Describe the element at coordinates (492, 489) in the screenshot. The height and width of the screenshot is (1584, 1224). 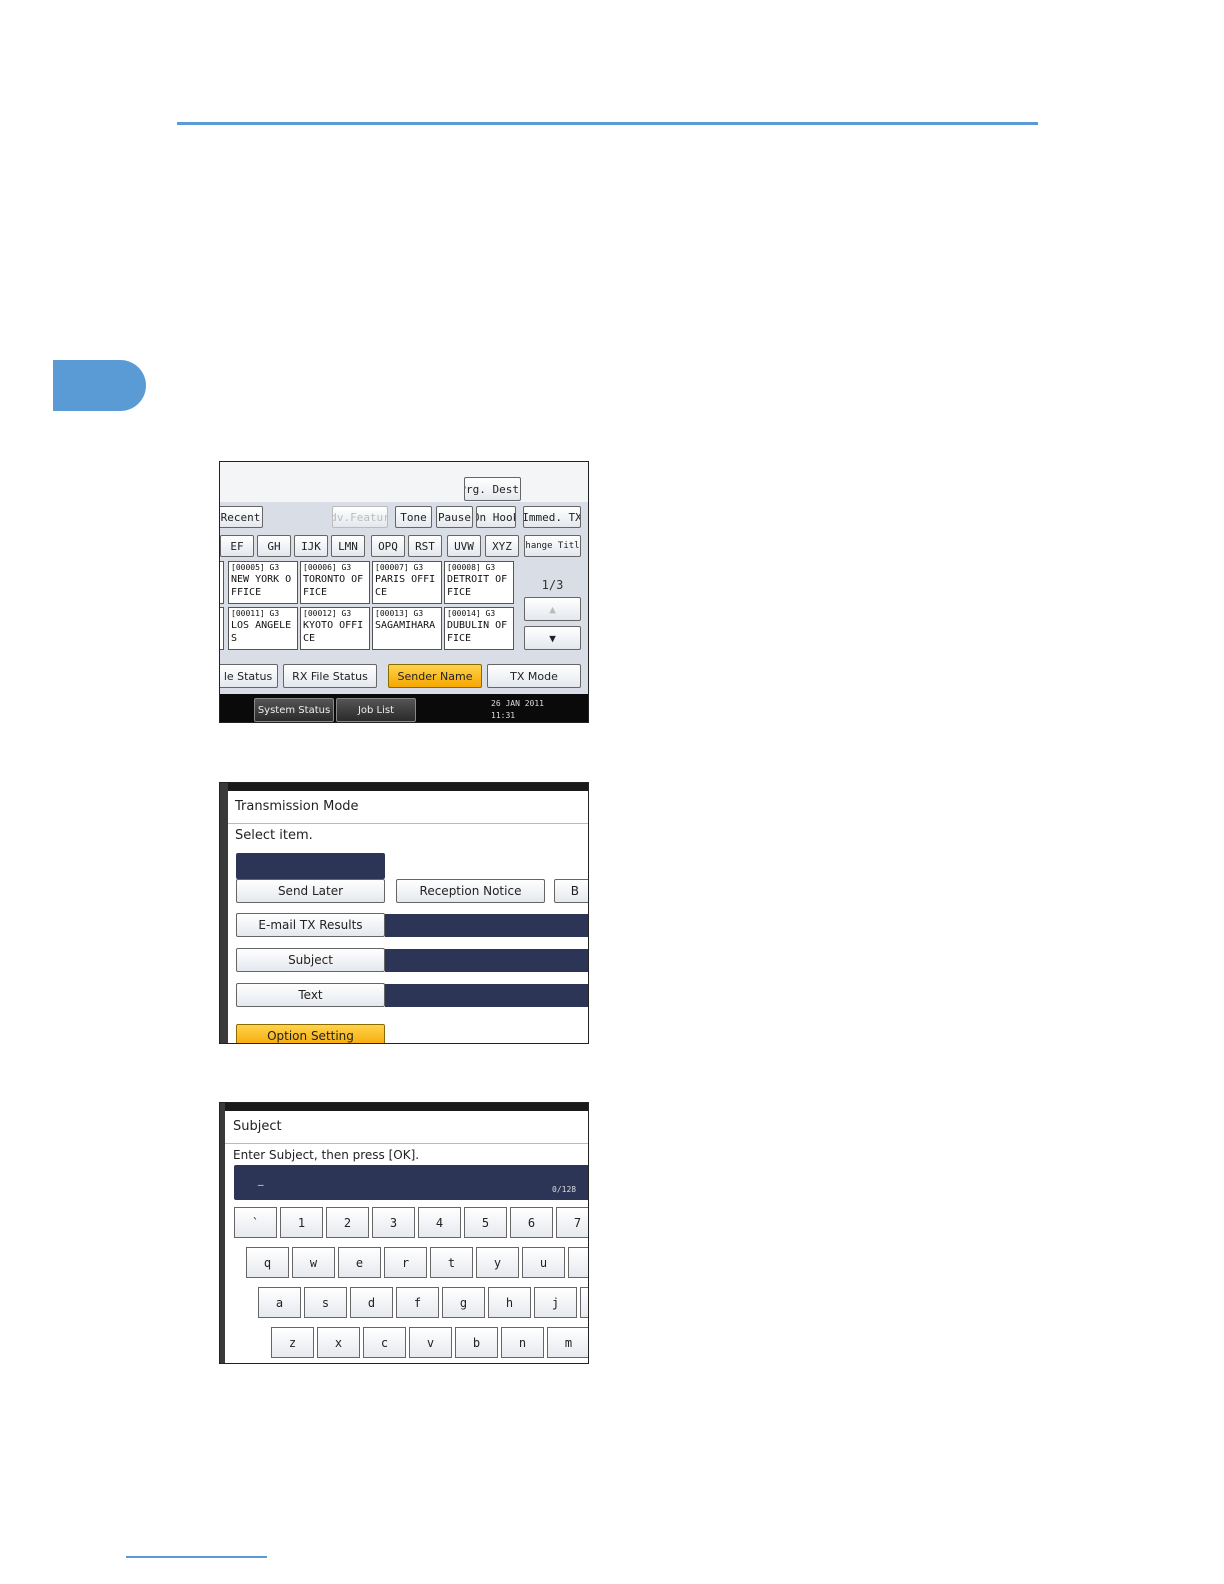
I see `prg-dest-button: Prg. Dest.` at that location.